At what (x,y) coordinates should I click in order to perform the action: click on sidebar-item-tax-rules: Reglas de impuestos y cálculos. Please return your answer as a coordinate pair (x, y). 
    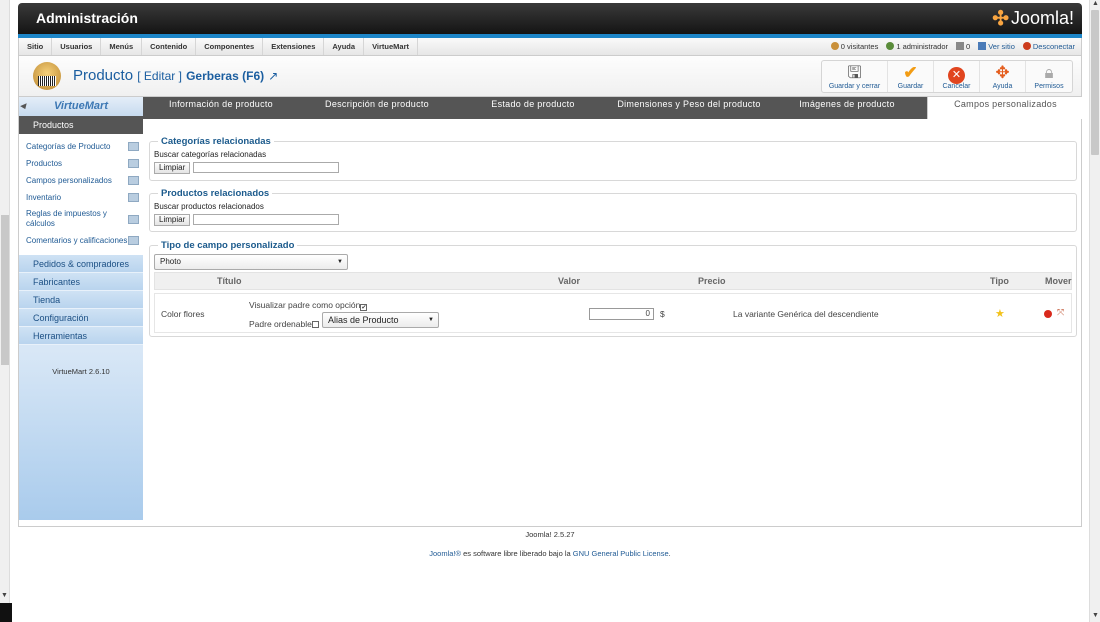
    Looking at the image, I should click on (81, 219).